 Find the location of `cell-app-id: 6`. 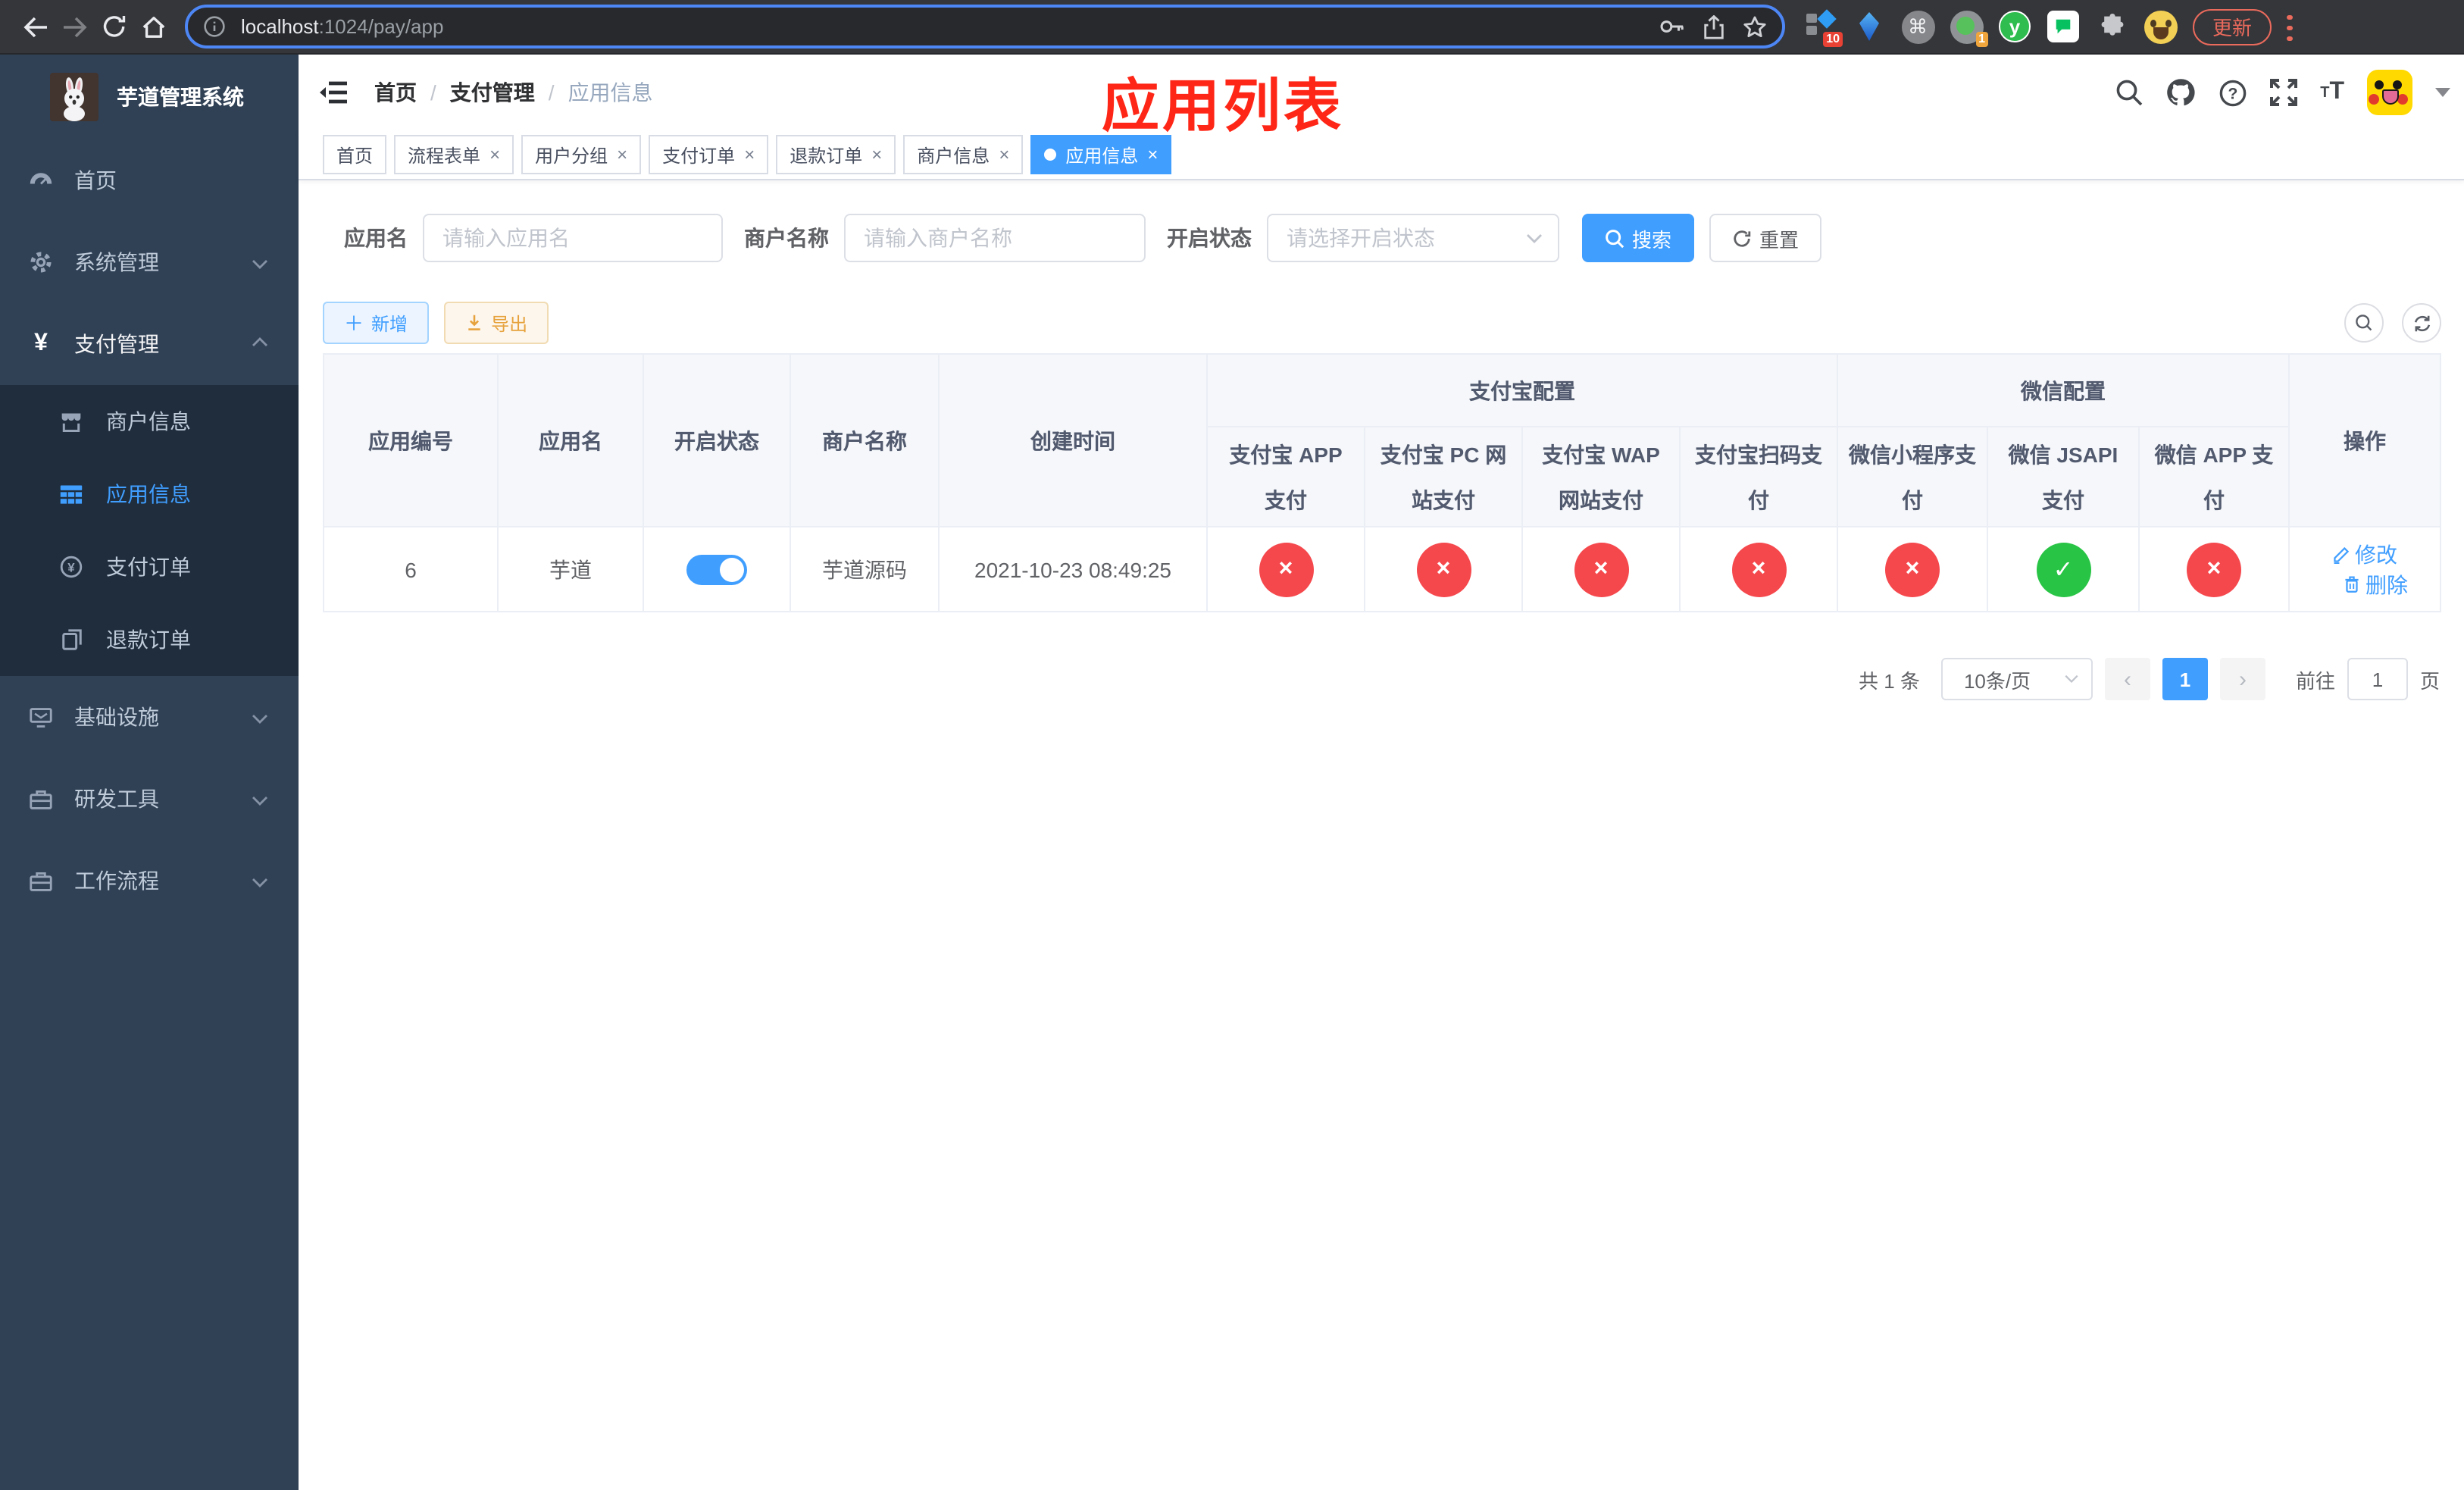

cell-app-id: 6 is located at coordinates (411, 569).